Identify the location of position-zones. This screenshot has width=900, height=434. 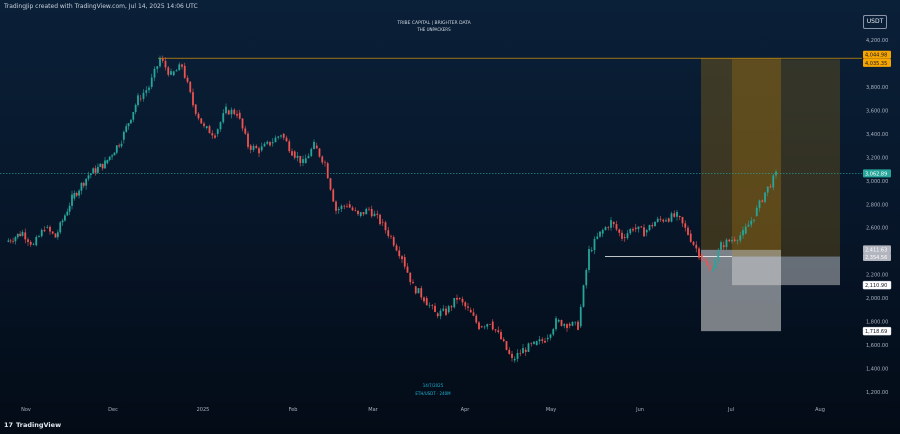
(770, 195).